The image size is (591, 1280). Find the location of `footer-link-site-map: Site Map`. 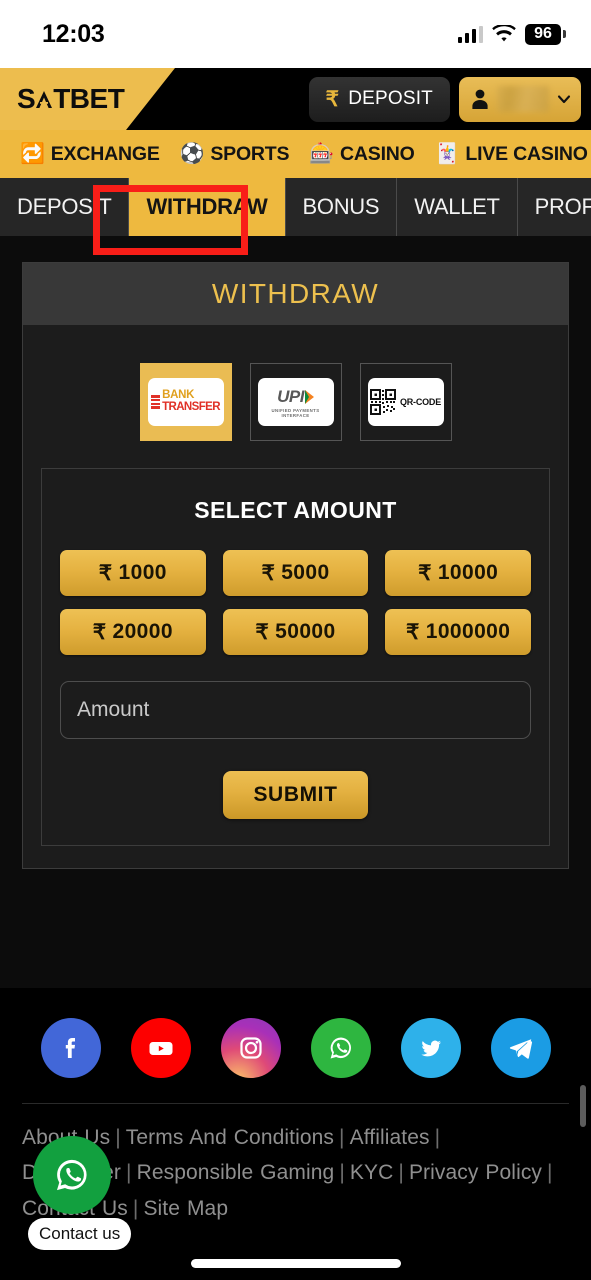

footer-link-site-map: Site Map is located at coordinates (185, 1208).